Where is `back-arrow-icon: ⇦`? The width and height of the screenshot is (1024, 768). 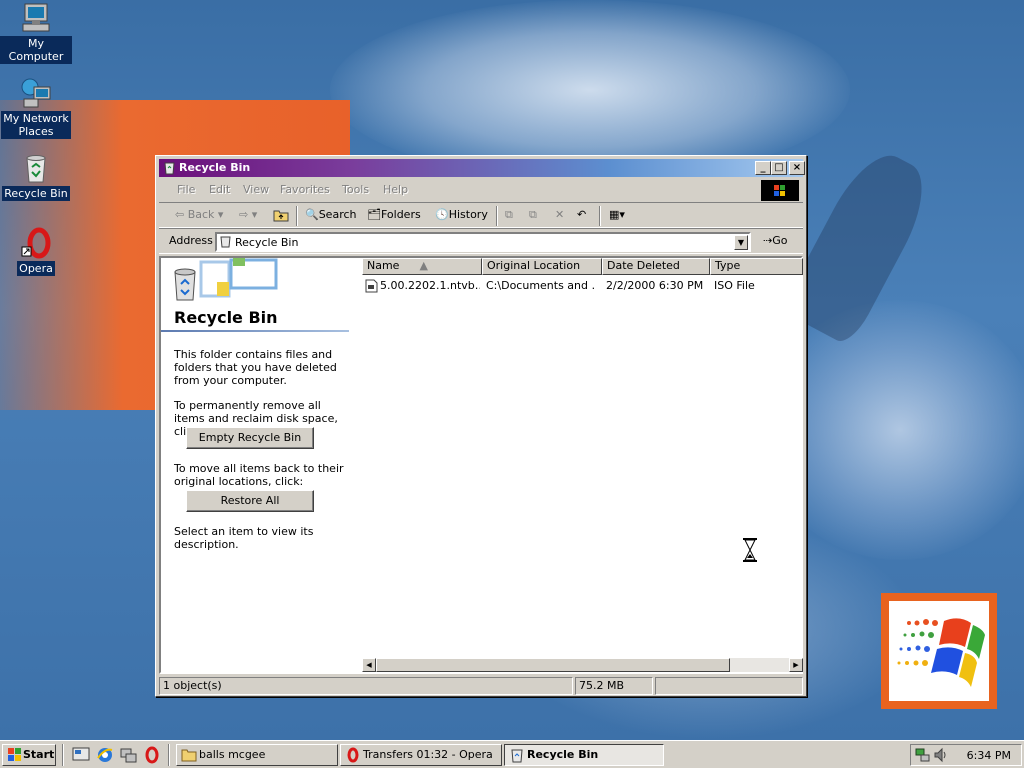
back-arrow-icon: ⇦ is located at coordinates (181, 214).